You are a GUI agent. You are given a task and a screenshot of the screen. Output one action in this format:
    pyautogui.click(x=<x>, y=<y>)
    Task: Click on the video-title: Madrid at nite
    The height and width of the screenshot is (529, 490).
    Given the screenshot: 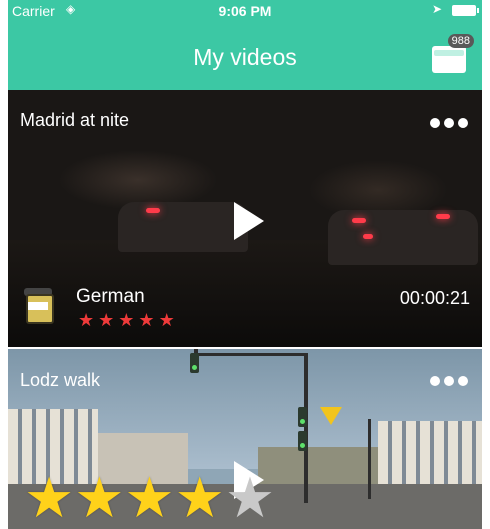 What is the action you would take?
    pyautogui.click(x=75, y=120)
    